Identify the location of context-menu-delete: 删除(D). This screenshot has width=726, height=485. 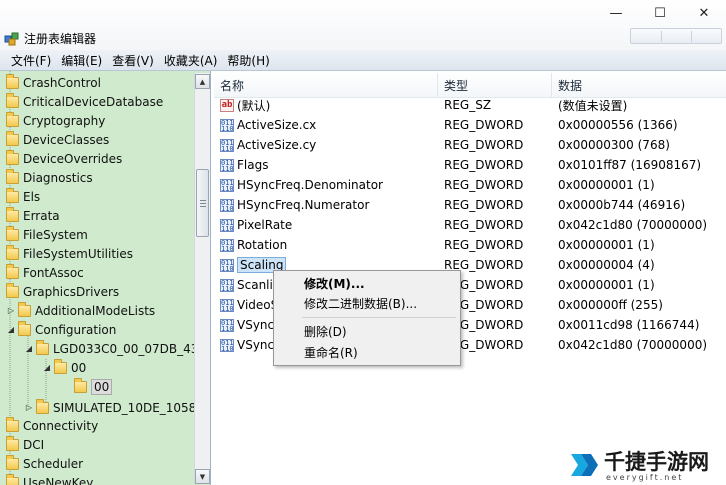
(367, 331).